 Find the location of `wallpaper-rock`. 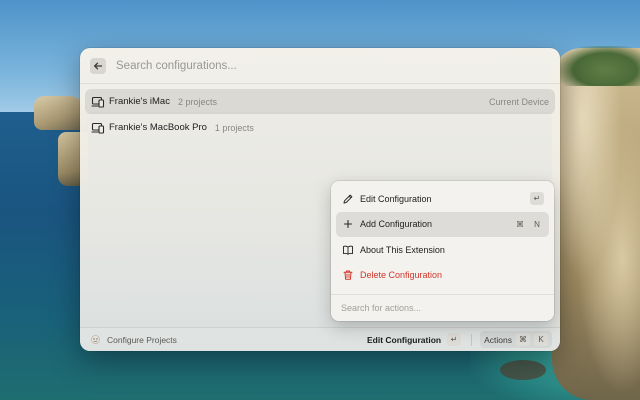

wallpaper-rock is located at coordinates (523, 370).